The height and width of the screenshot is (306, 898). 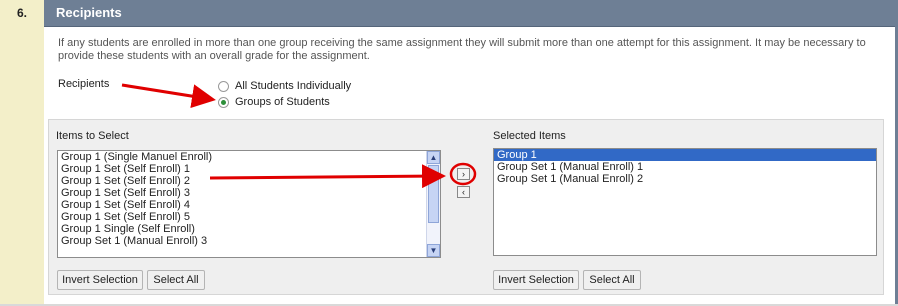 What do you see at coordinates (327, 176) in the screenshot?
I see `annotation-arrow-move` at bounding box center [327, 176].